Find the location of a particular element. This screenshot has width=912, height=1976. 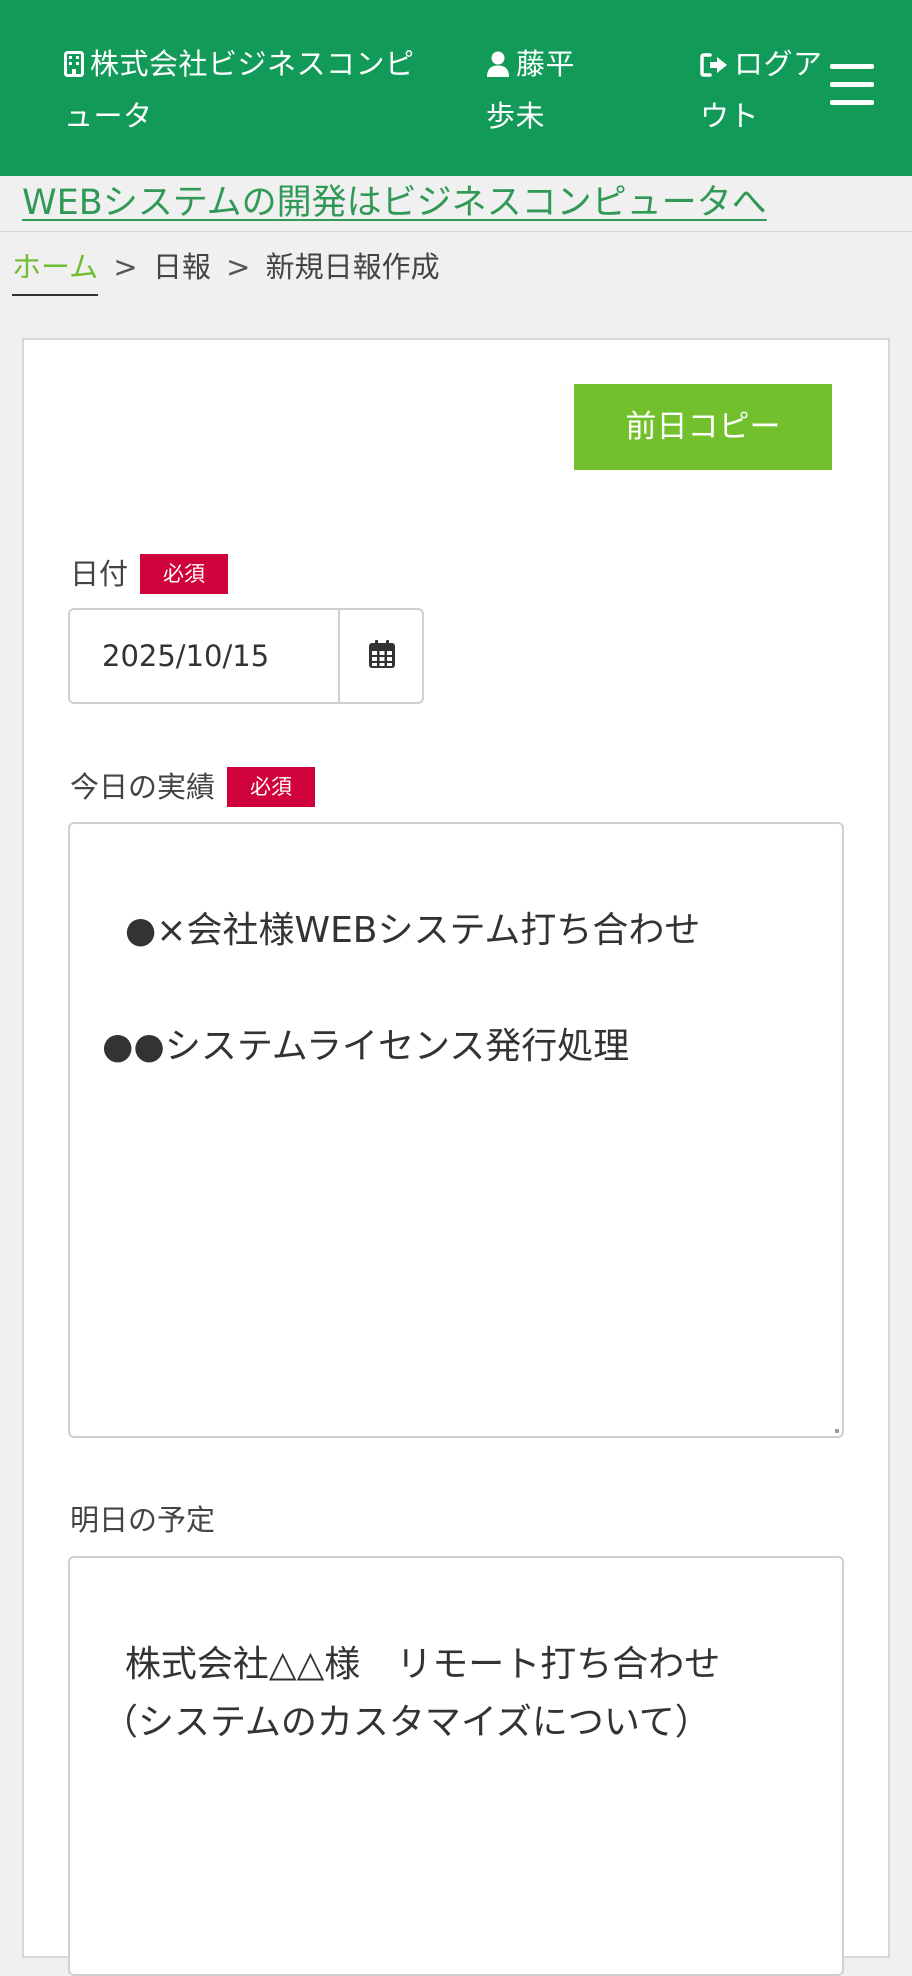

user-icon is located at coordinates (498, 67).